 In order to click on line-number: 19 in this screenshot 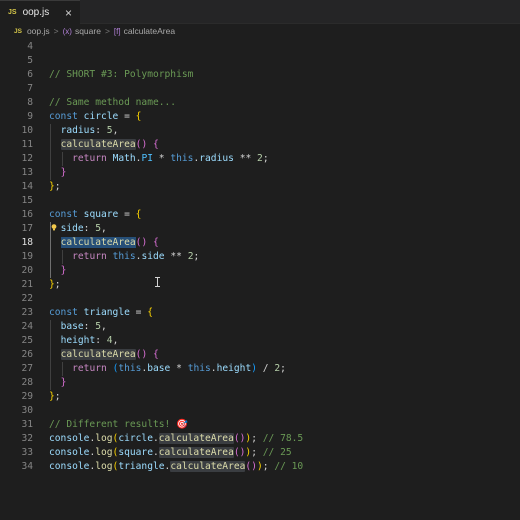, I will do `click(27, 256)`.